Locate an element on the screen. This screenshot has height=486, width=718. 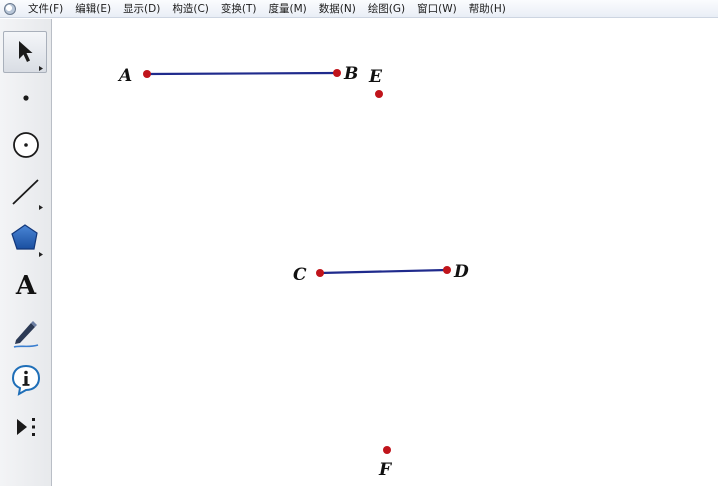
label-b: B is located at coordinates (350, 74).